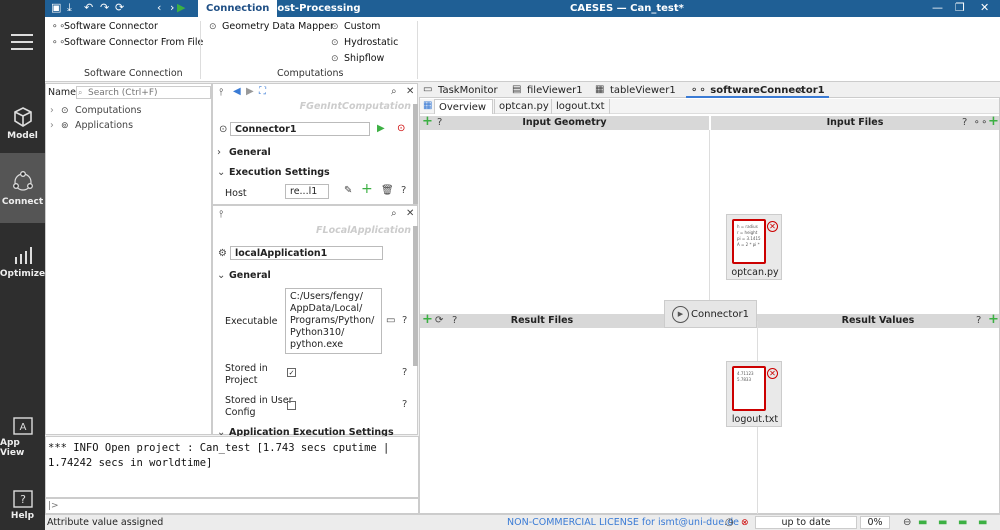  Describe the element at coordinates (22, 188) in the screenshot. I see `nav-connect: Connect` at that location.